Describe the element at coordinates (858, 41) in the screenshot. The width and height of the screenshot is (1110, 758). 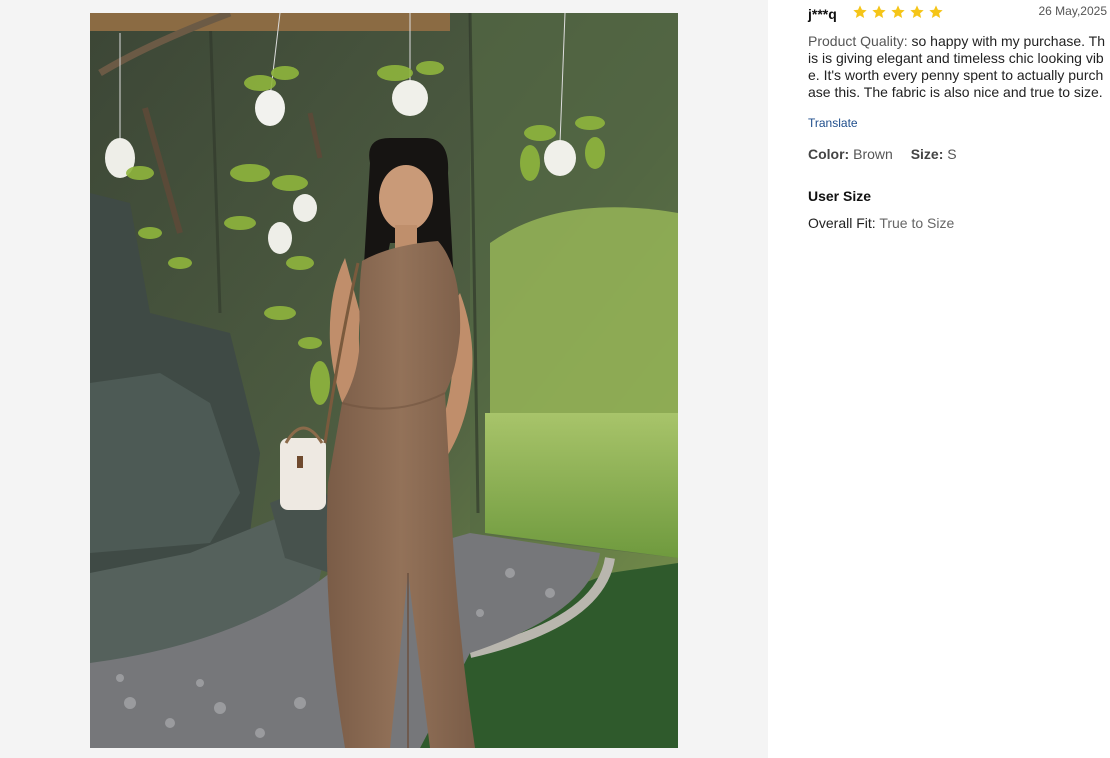
I see `product-quality-label: Product Quality:` at that location.